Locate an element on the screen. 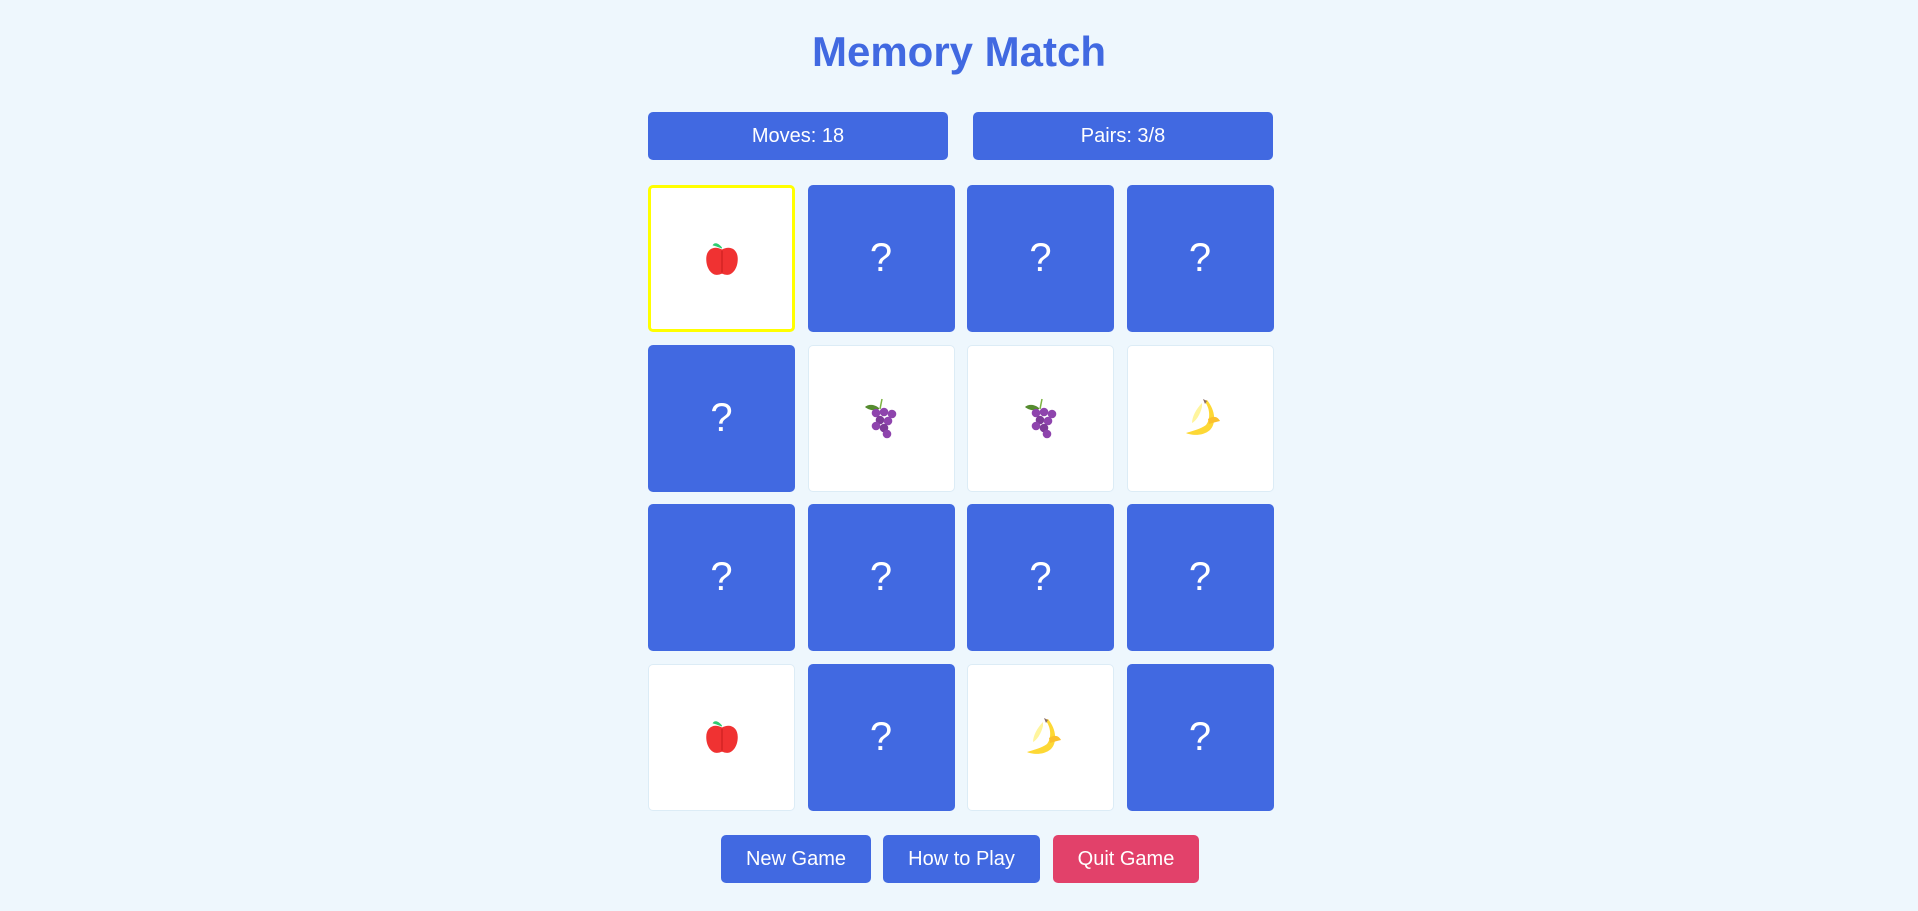 This screenshot has width=1918, height=911. card-10: ? is located at coordinates (881, 577).